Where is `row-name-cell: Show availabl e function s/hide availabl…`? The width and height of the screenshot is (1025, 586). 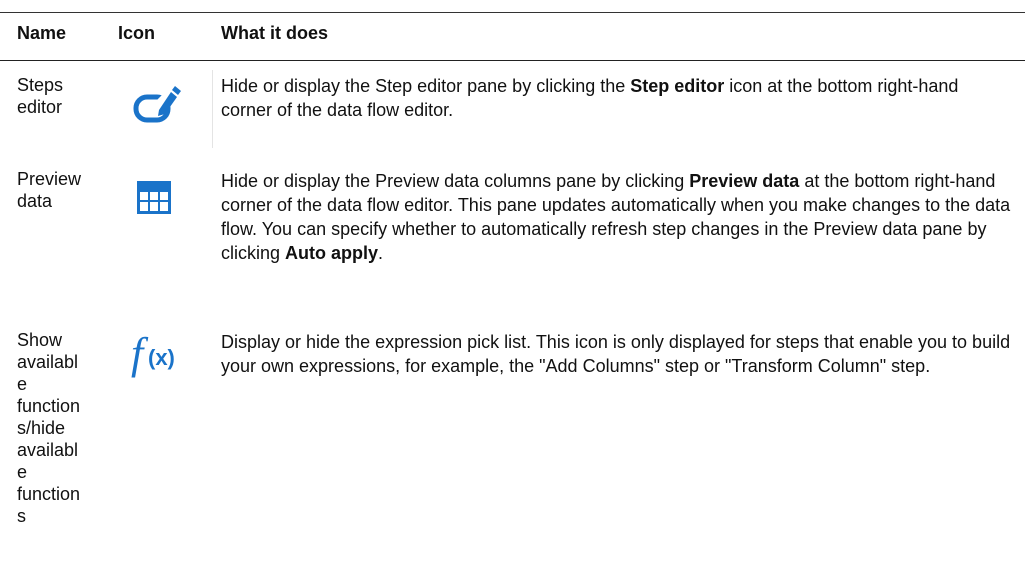 row-name-cell: Show availabl e function s/hide availabl… is located at coordinates (64, 428).